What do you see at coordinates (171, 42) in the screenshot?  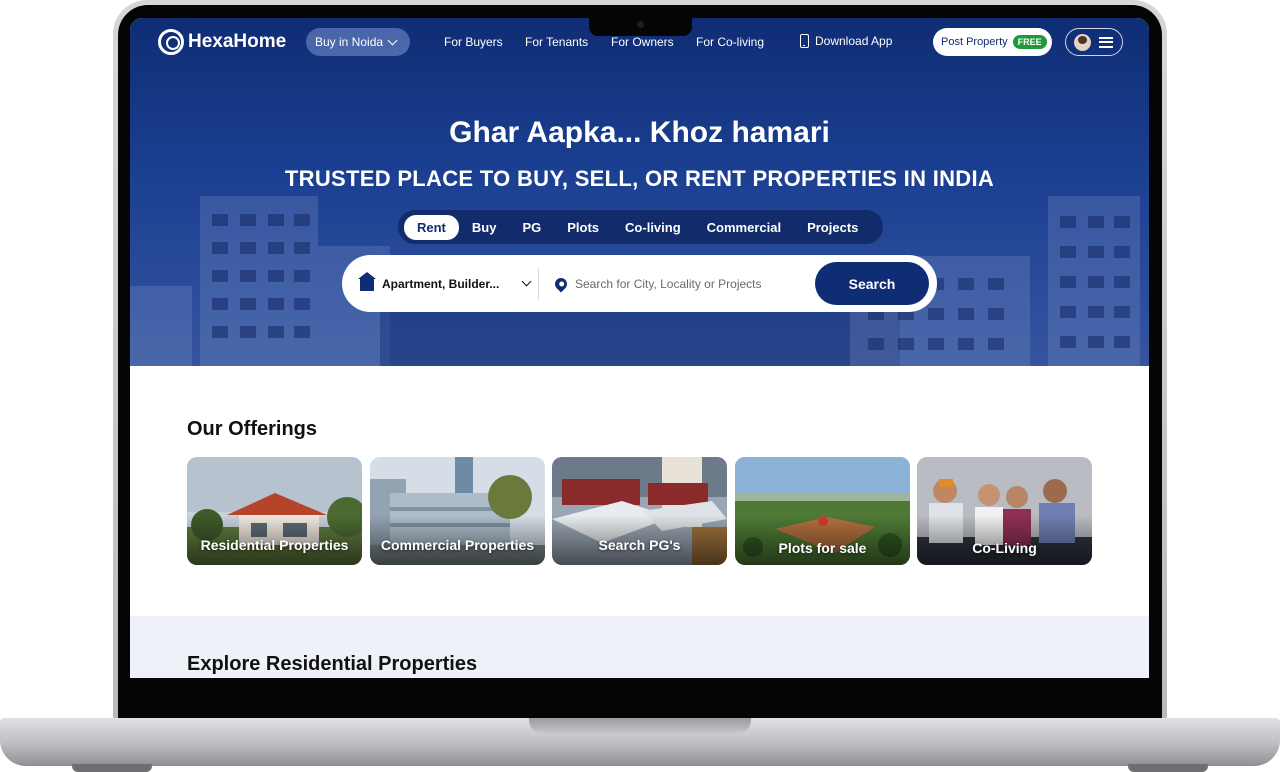 I see `logo-icon` at bounding box center [171, 42].